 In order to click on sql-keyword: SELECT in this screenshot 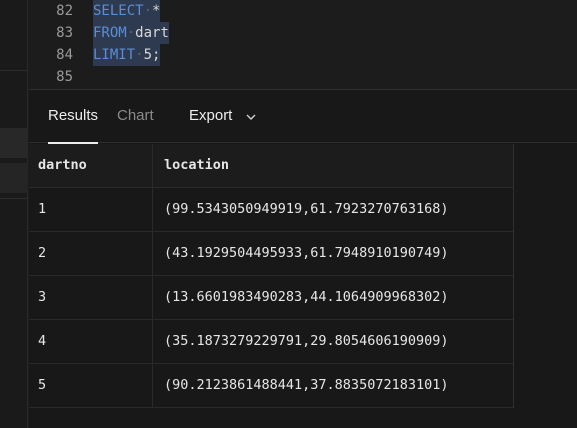, I will do `click(118, 11)`.